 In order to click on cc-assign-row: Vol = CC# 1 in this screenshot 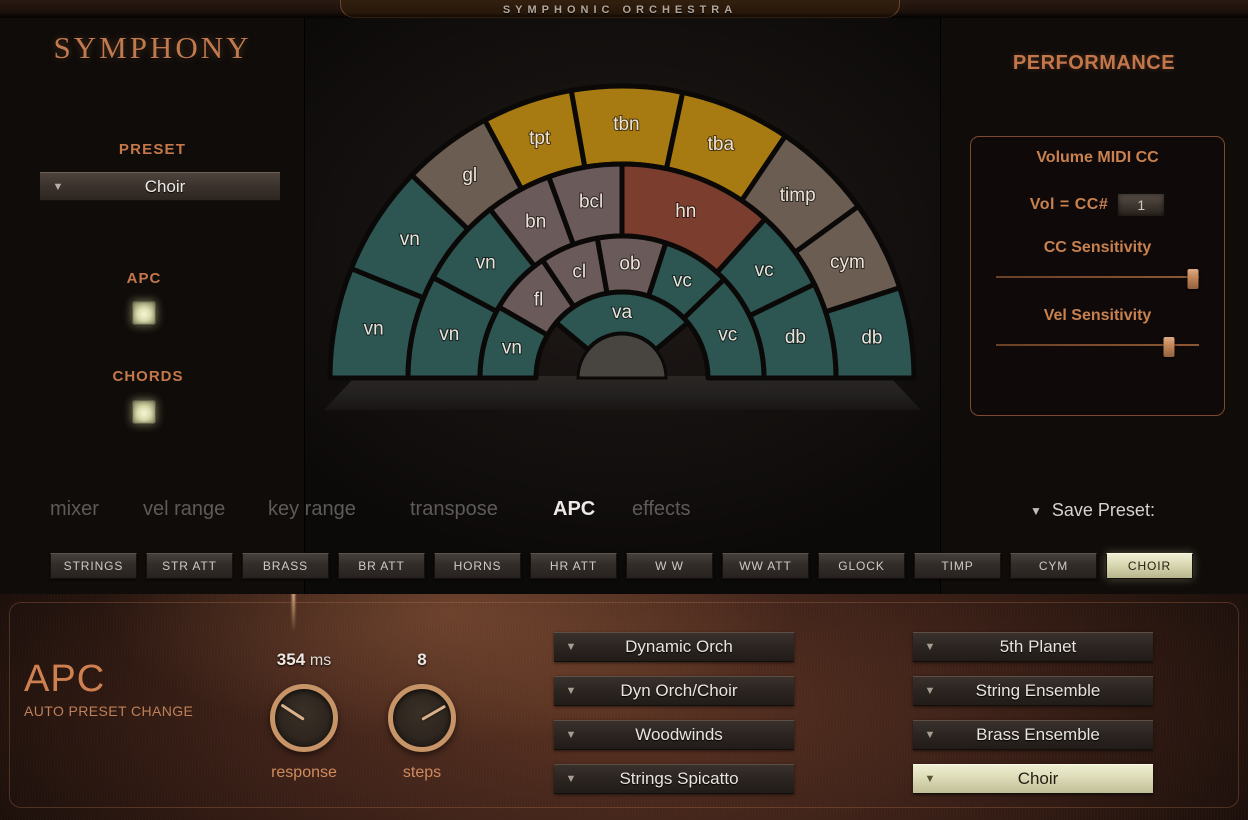, I will do `click(1097, 205)`.